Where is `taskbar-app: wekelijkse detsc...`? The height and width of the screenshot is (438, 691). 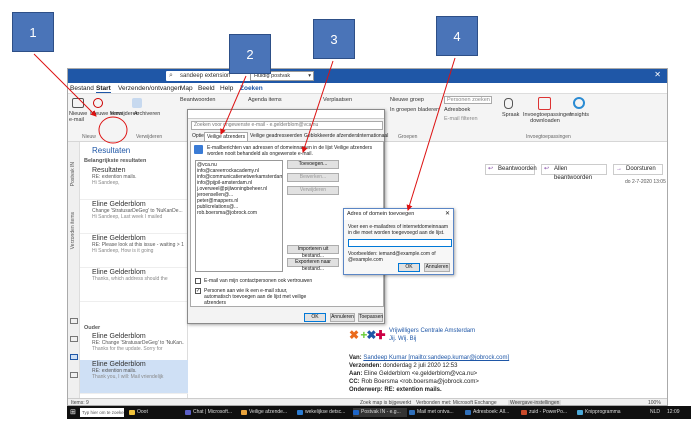 taskbar-app: wekelijkse detsc... is located at coordinates (324, 412).